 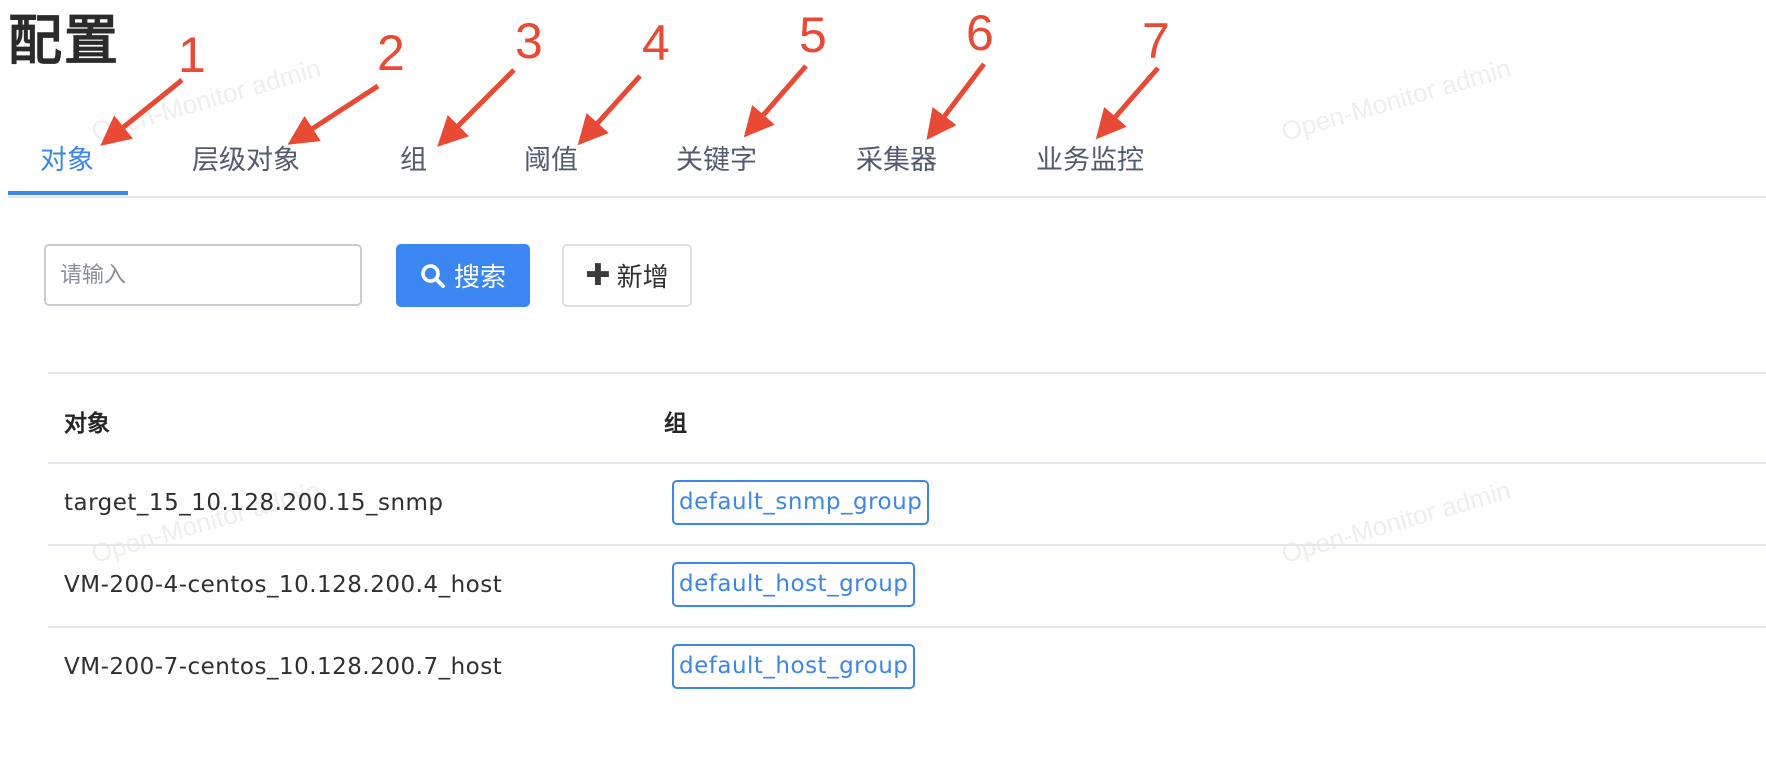 What do you see at coordinates (433, 275) in the screenshot?
I see `search-icon` at bounding box center [433, 275].